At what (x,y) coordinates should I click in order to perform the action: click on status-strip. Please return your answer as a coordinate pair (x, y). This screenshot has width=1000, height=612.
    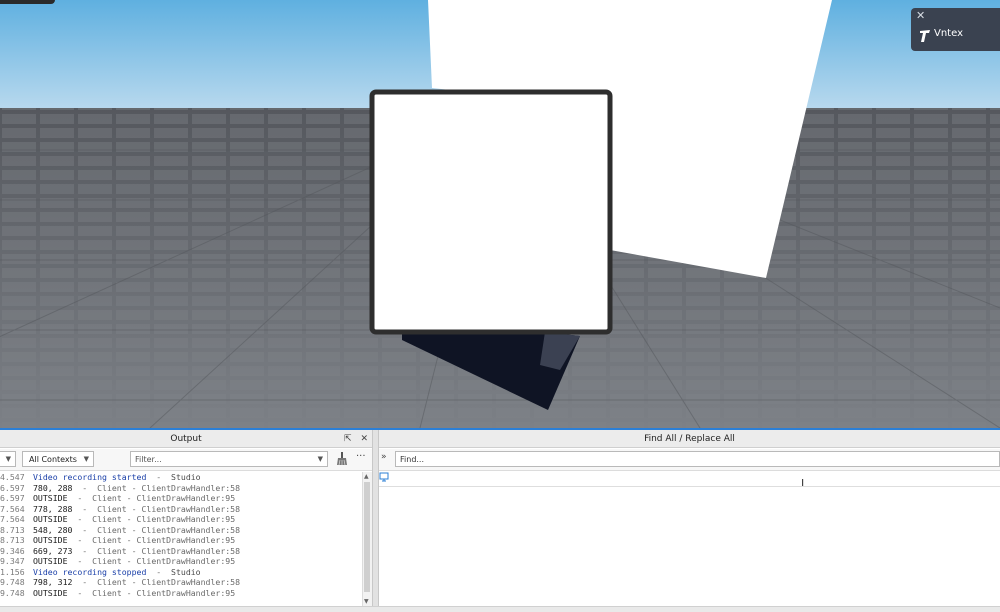
    Looking at the image, I should click on (500, 609).